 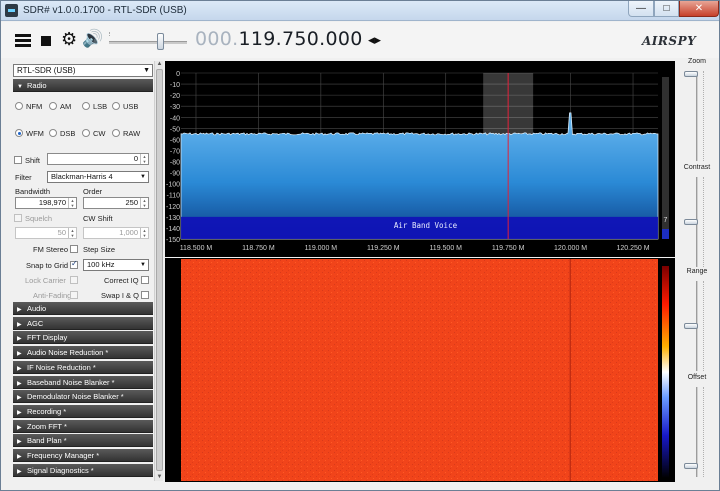 I want to click on zoom-slider, so click(x=697, y=116).